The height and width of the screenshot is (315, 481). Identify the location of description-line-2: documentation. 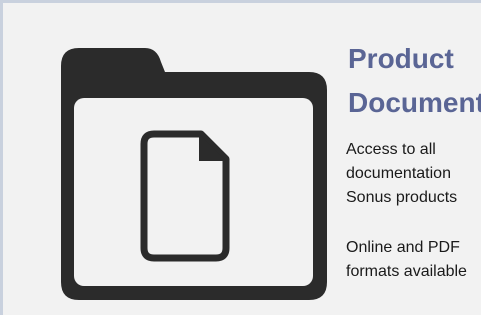
(398, 173).